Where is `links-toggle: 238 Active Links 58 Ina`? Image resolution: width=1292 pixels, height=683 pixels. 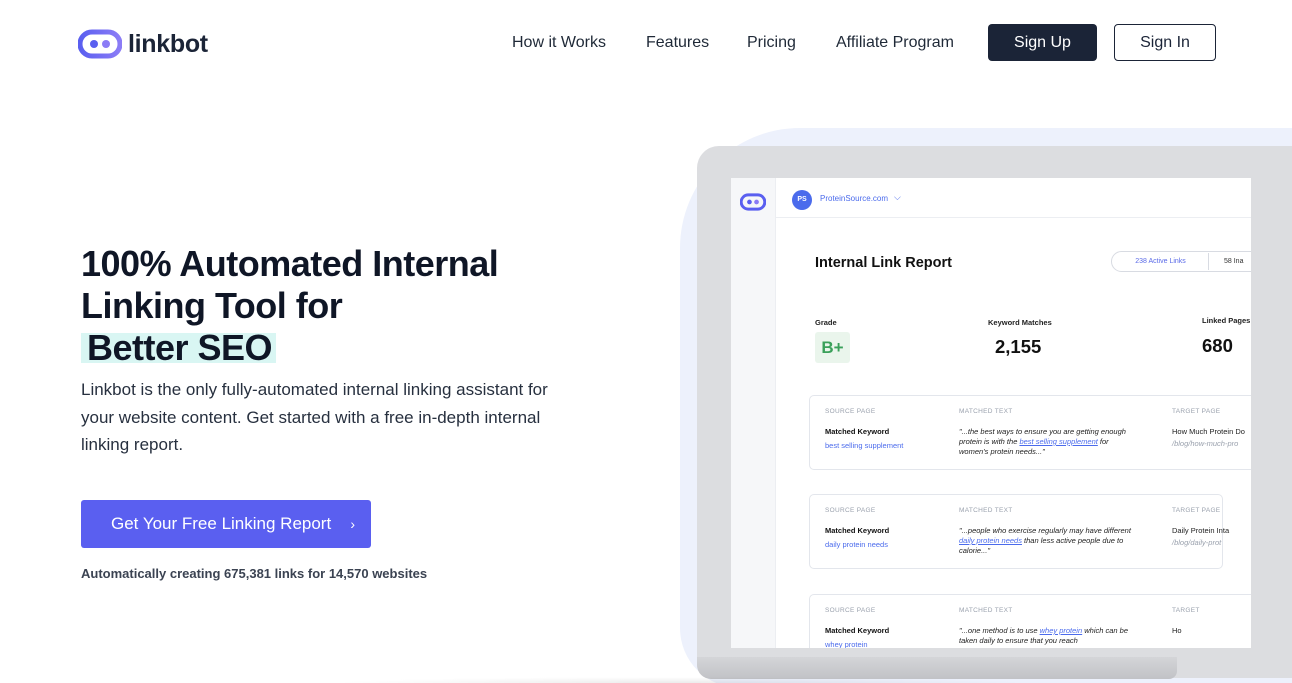 links-toggle: 238 Active Links 58 Ina is located at coordinates (1181, 261).